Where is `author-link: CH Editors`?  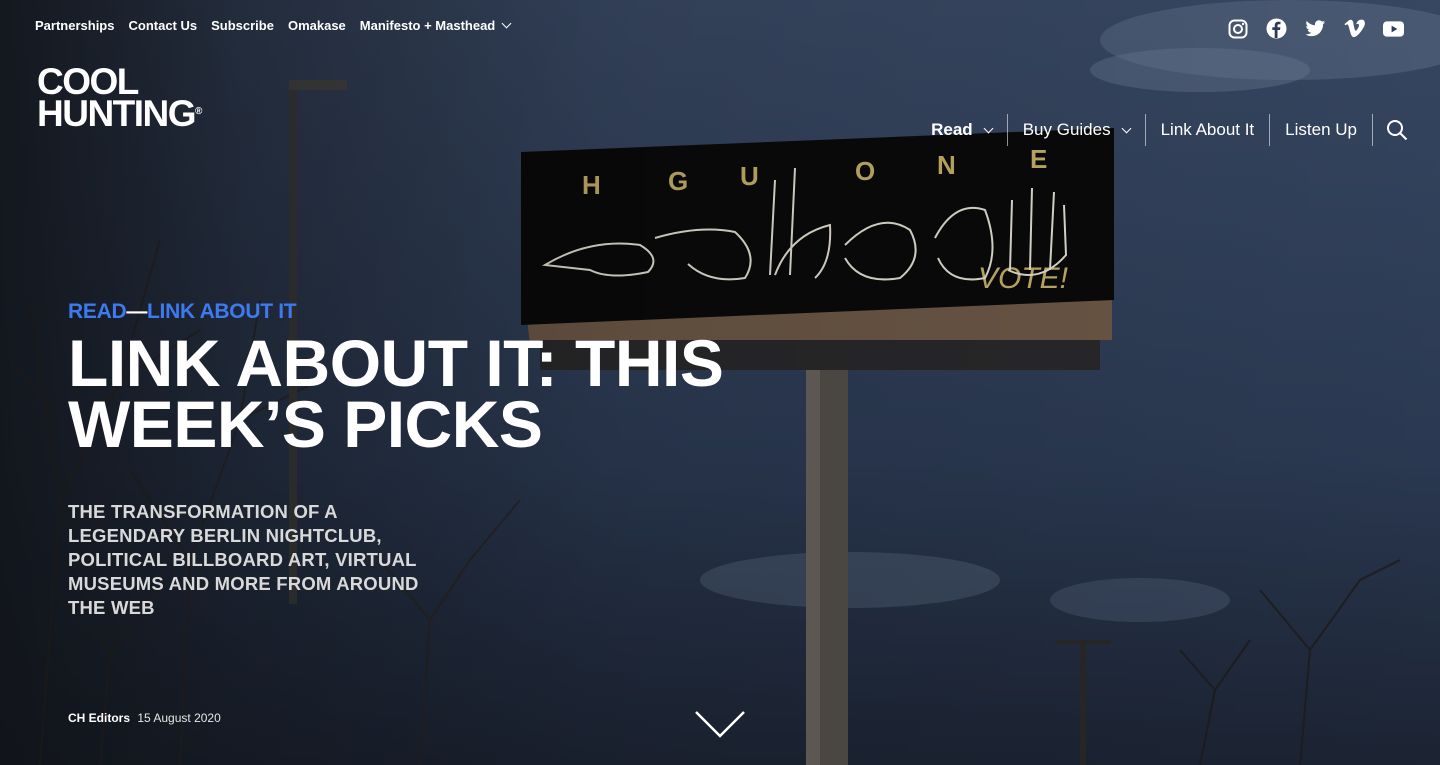
author-link: CH Editors is located at coordinates (99, 718).